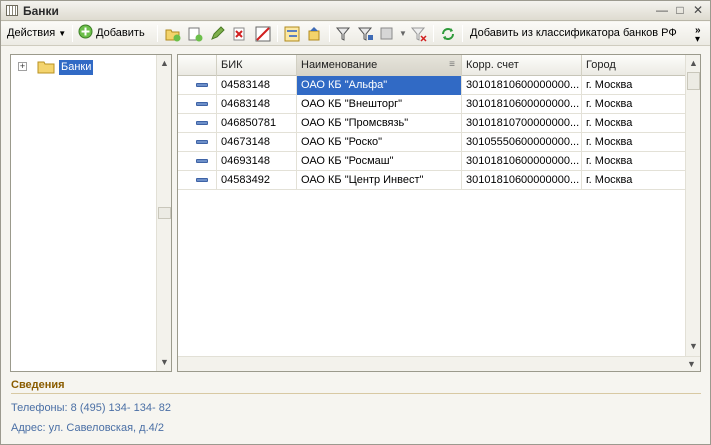  What do you see at coordinates (263, 34) in the screenshot?
I see `mark-deletion-icon` at bounding box center [263, 34].